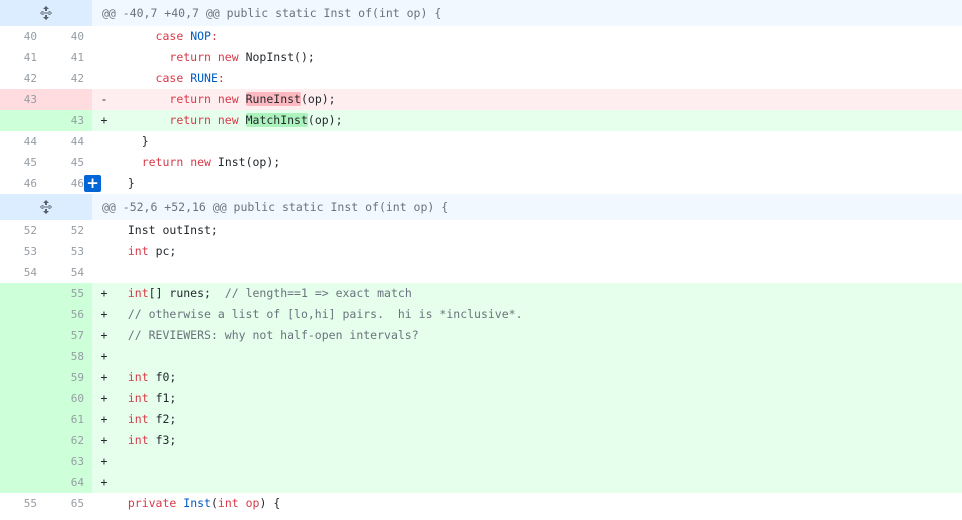 This screenshot has height=520, width=962. Describe the element at coordinates (22, 183) in the screenshot. I see `old-line-number: 46` at that location.